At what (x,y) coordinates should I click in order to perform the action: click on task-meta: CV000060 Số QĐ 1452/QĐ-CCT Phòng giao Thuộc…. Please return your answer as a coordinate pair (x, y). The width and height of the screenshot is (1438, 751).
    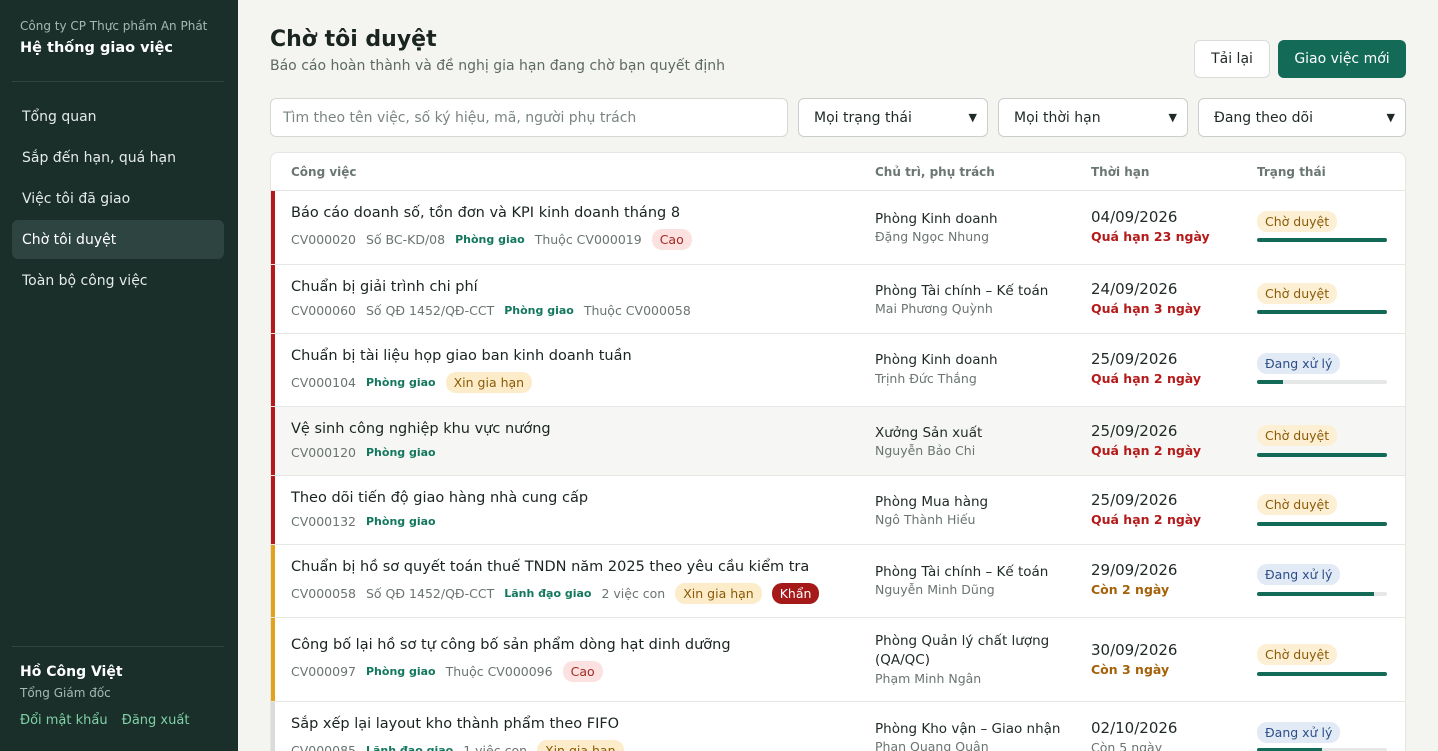
    Looking at the image, I should click on (496, 310).